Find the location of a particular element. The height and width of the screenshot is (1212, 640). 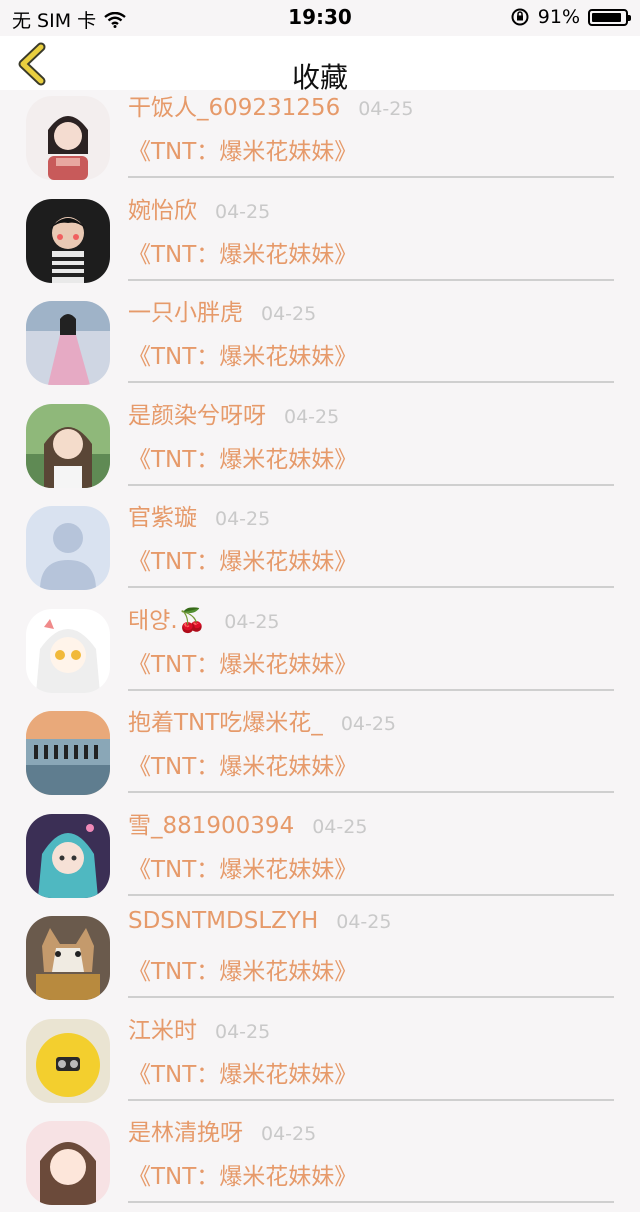

list-item: SDSNTMDSLZYH 04-25 《TNT：爆米花妹妹》 is located at coordinates (320, 955).